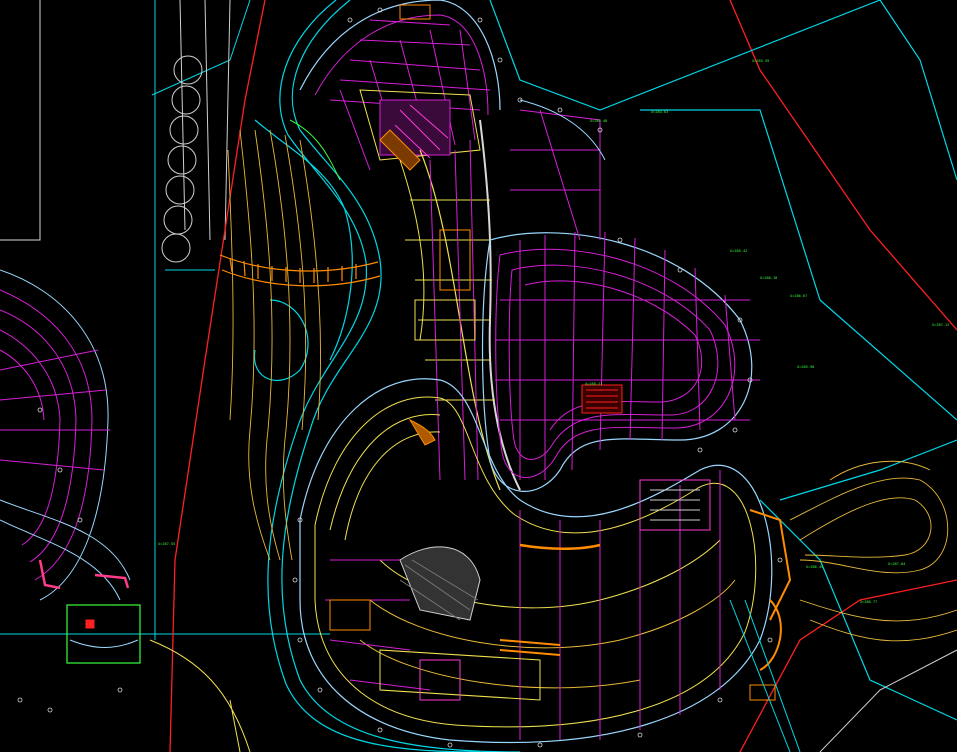 Image resolution: width=957 pixels, height=752 pixels. Describe the element at coordinates (940, 325) in the screenshot. I see `annotation-7: X=287.12` at that location.